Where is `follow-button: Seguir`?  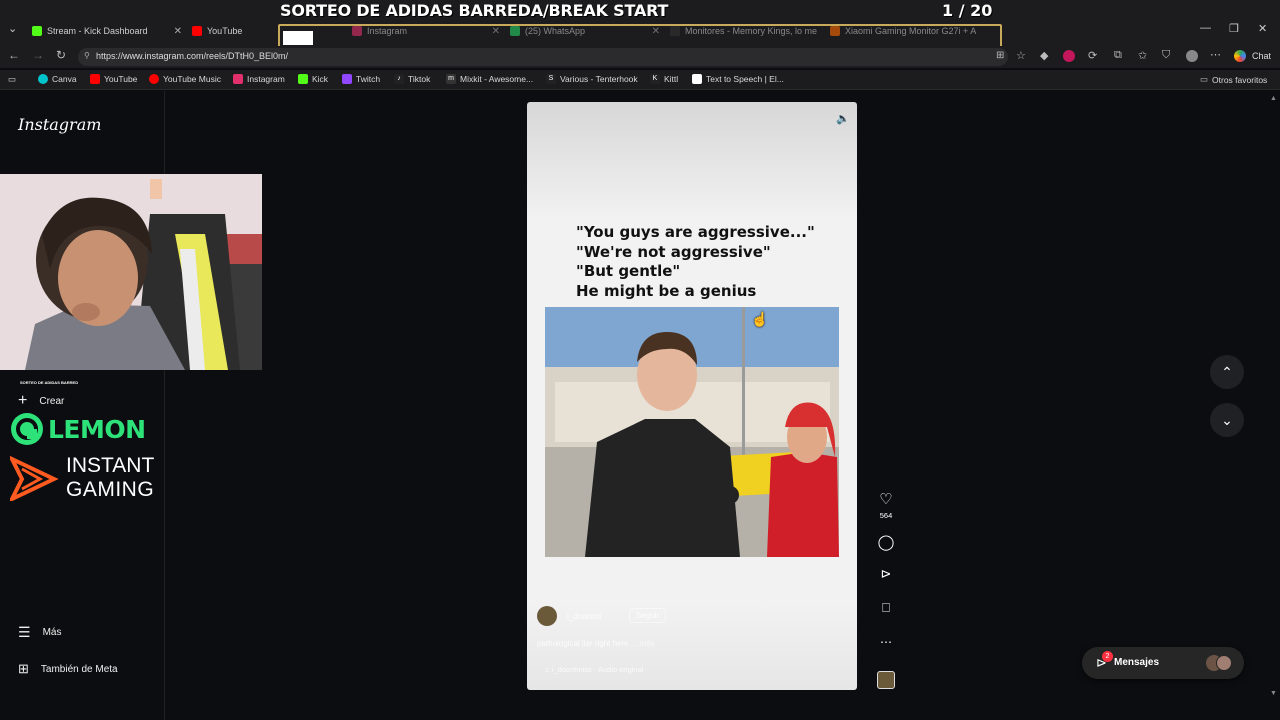 follow-button: Seguir is located at coordinates (648, 615).